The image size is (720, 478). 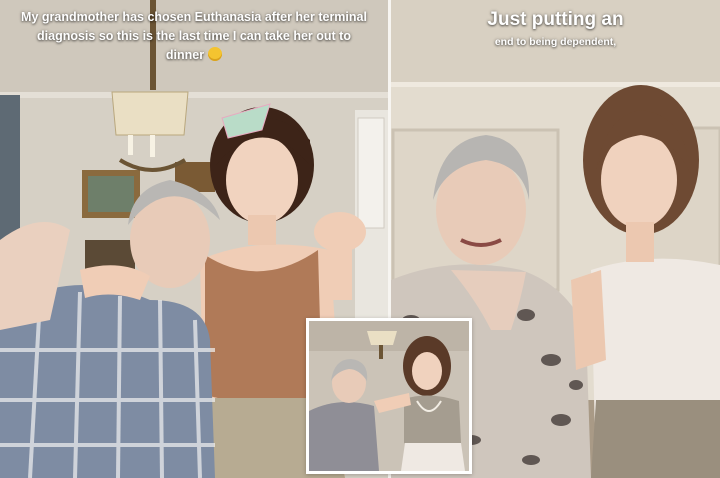 What do you see at coordinates (555, 42) in the screenshot?
I see `right-caption-line2: end to being dependent,` at bounding box center [555, 42].